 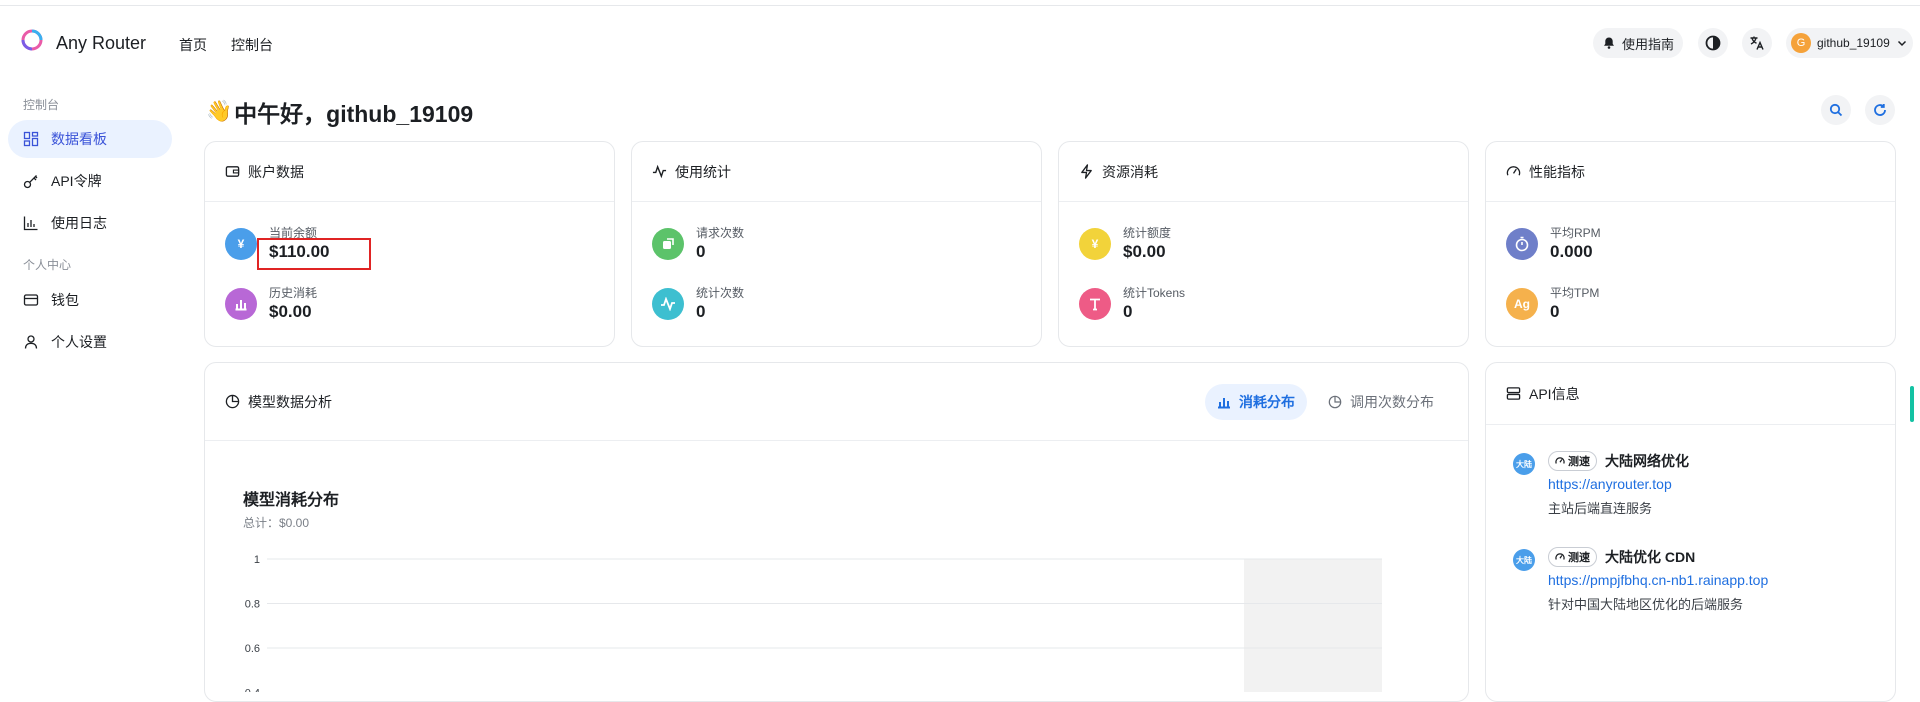 What do you see at coordinates (1147, 233) in the screenshot?
I see `stat-label: 统计额度` at bounding box center [1147, 233].